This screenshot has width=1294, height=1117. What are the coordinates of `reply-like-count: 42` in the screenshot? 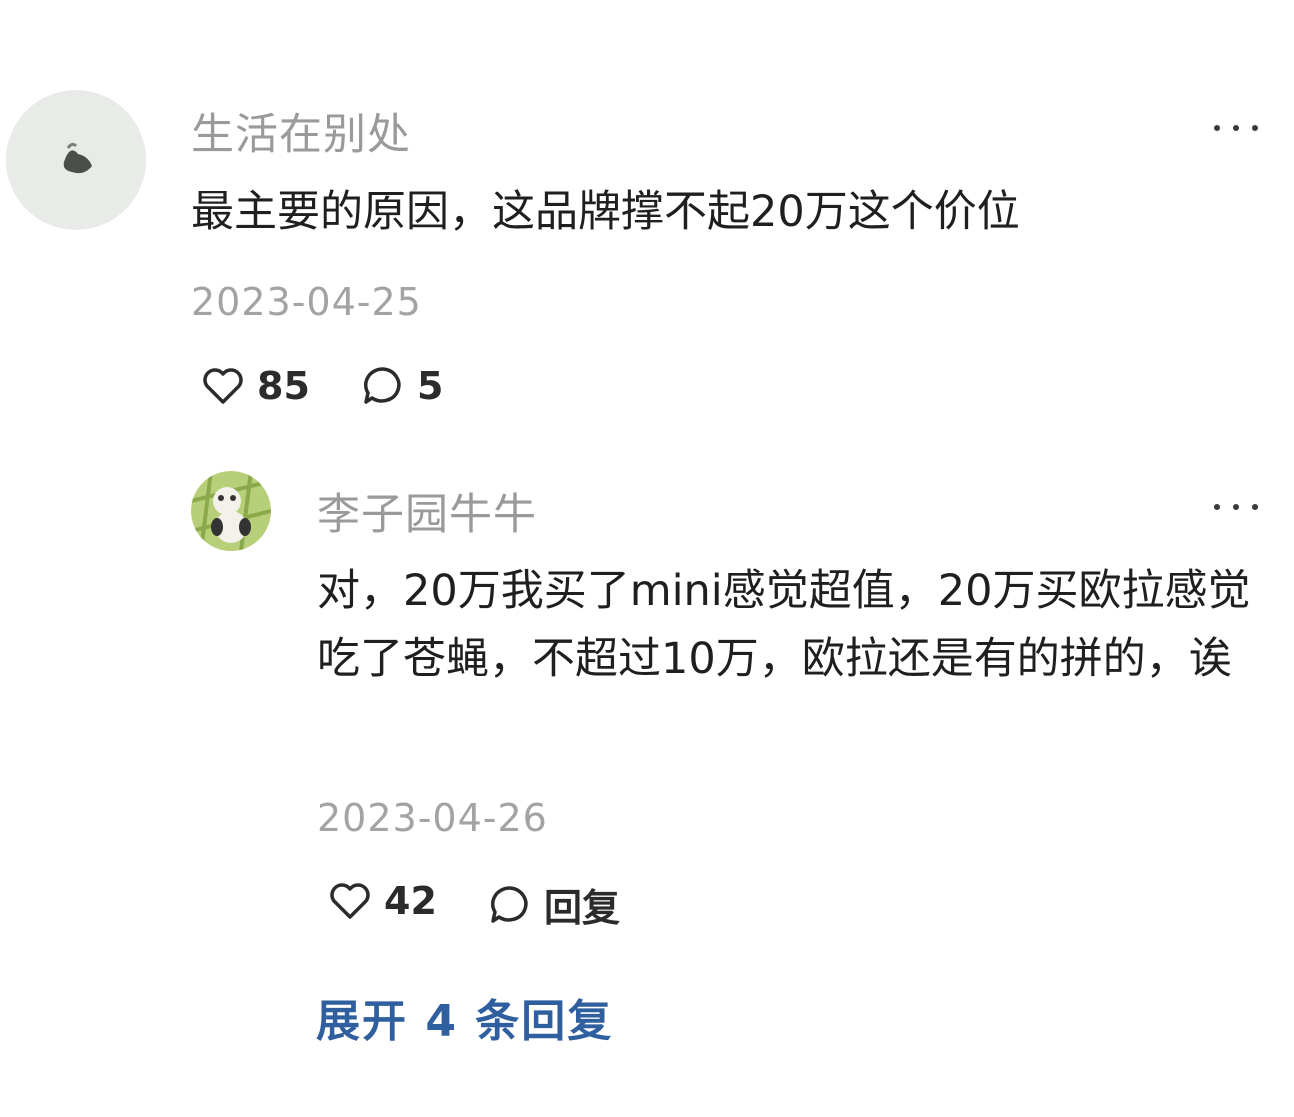 It's located at (410, 901).